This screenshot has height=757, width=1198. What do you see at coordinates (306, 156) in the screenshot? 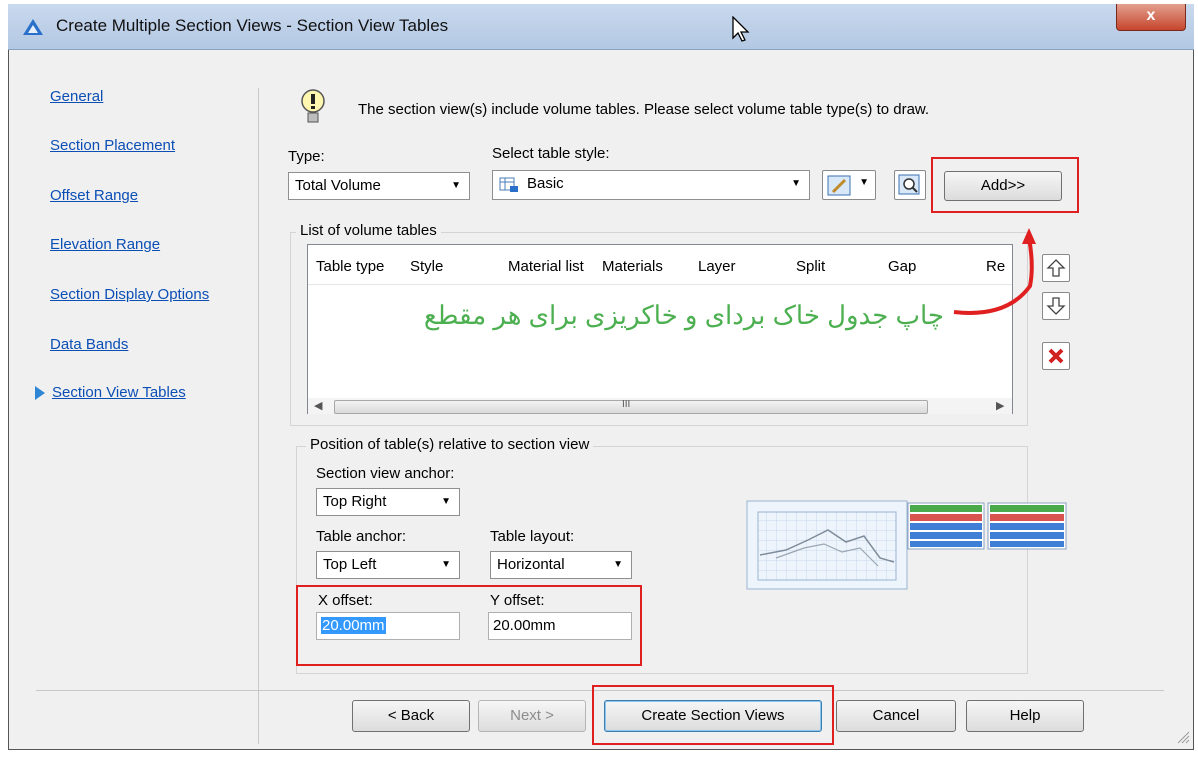
I see `type-label: Type:` at bounding box center [306, 156].